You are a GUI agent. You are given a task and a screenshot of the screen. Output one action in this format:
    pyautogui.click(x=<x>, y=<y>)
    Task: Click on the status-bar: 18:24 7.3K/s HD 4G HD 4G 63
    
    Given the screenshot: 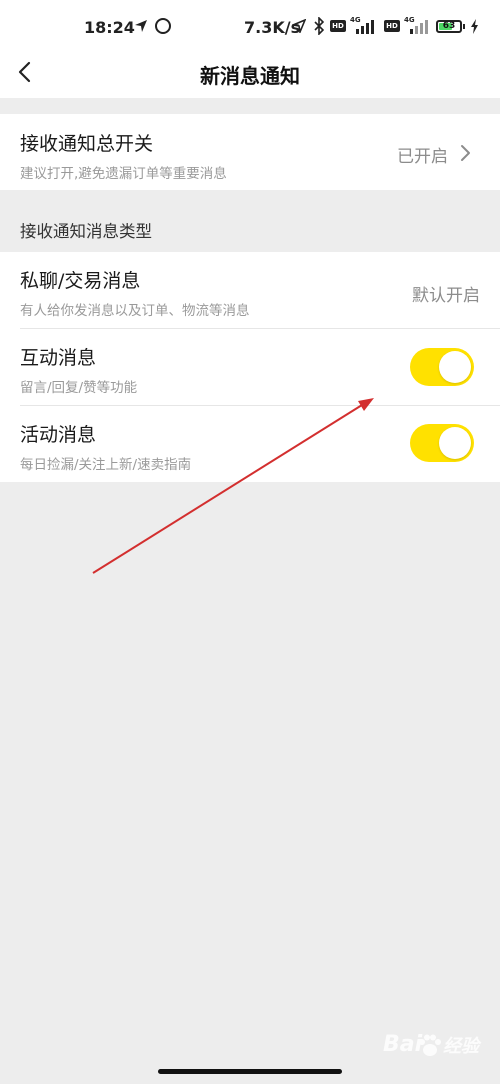 What is the action you would take?
    pyautogui.click(x=250, y=25)
    